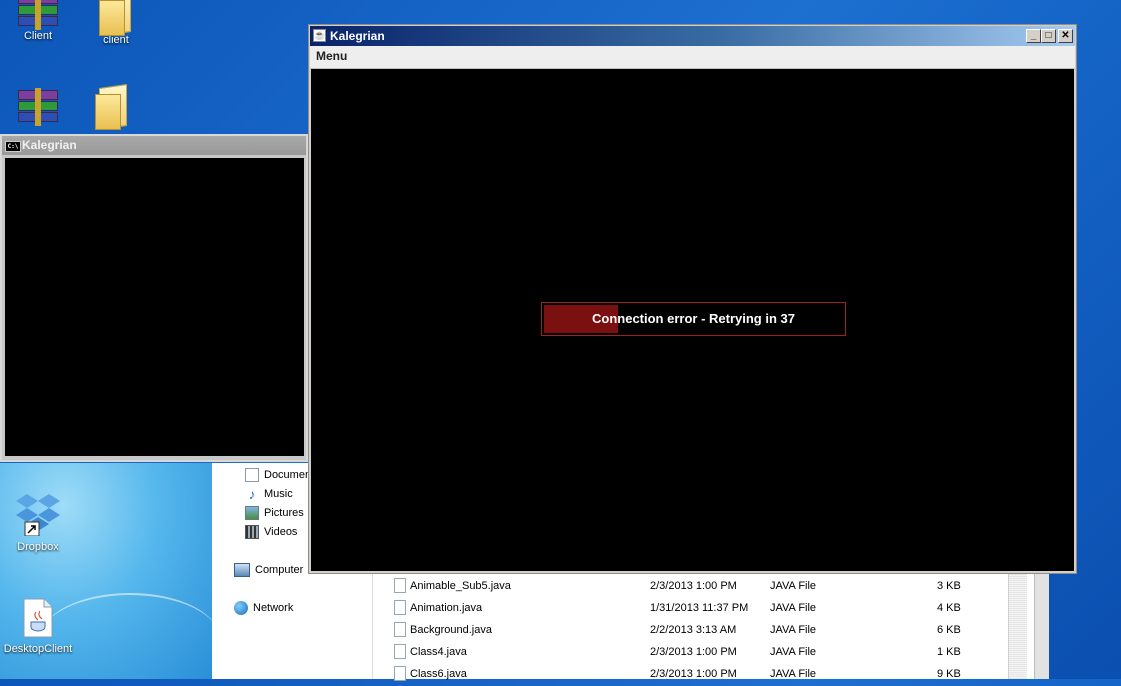 The width and height of the screenshot is (1121, 686). Describe the element at coordinates (281, 532) in the screenshot. I see `nav-item-label: Videos` at that location.